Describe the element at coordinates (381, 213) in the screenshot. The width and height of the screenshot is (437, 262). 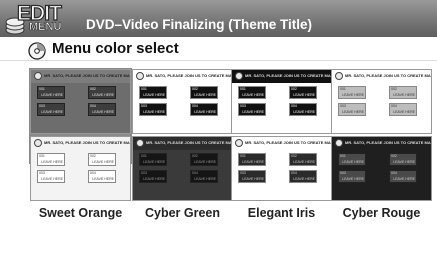
I see `theme-label-cyber-rouge: Cyber Rouge` at that location.